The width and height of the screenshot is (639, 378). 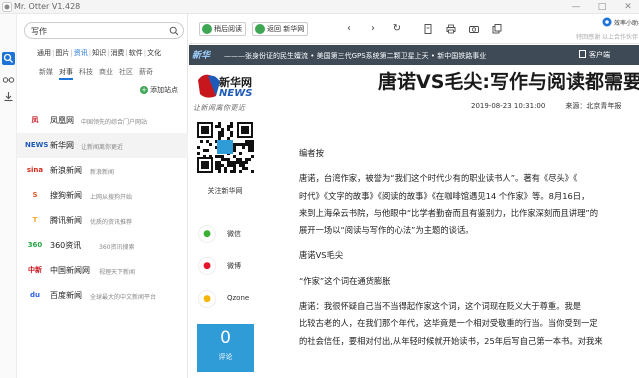 What do you see at coordinates (66, 195) in the screenshot?
I see `site-name: 搜狗新闻` at bounding box center [66, 195].